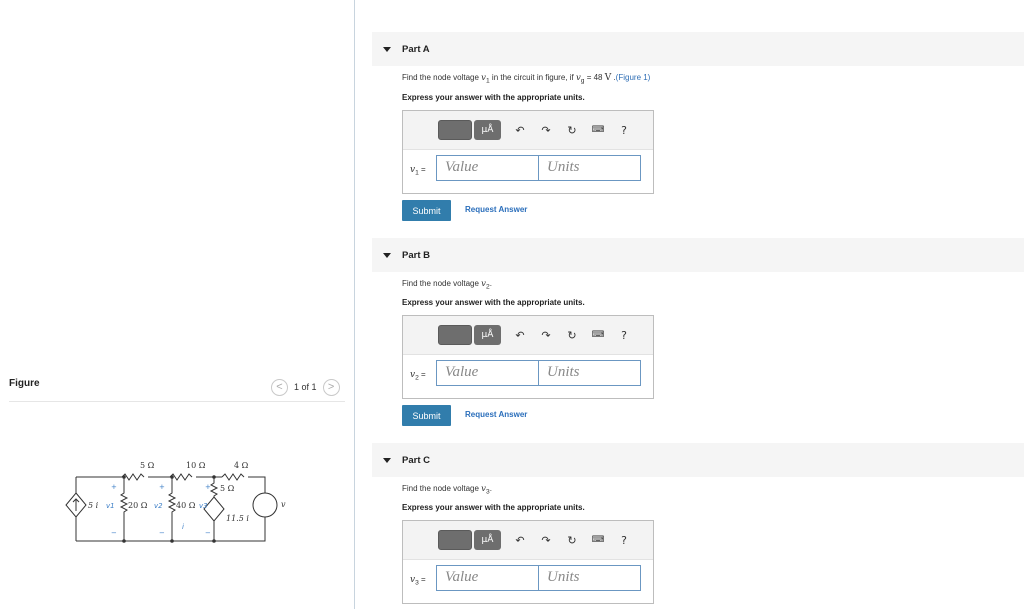 This screenshot has height=609, width=1024. I want to click on label-r-5b-ohm: 5 Ω, so click(227, 488).